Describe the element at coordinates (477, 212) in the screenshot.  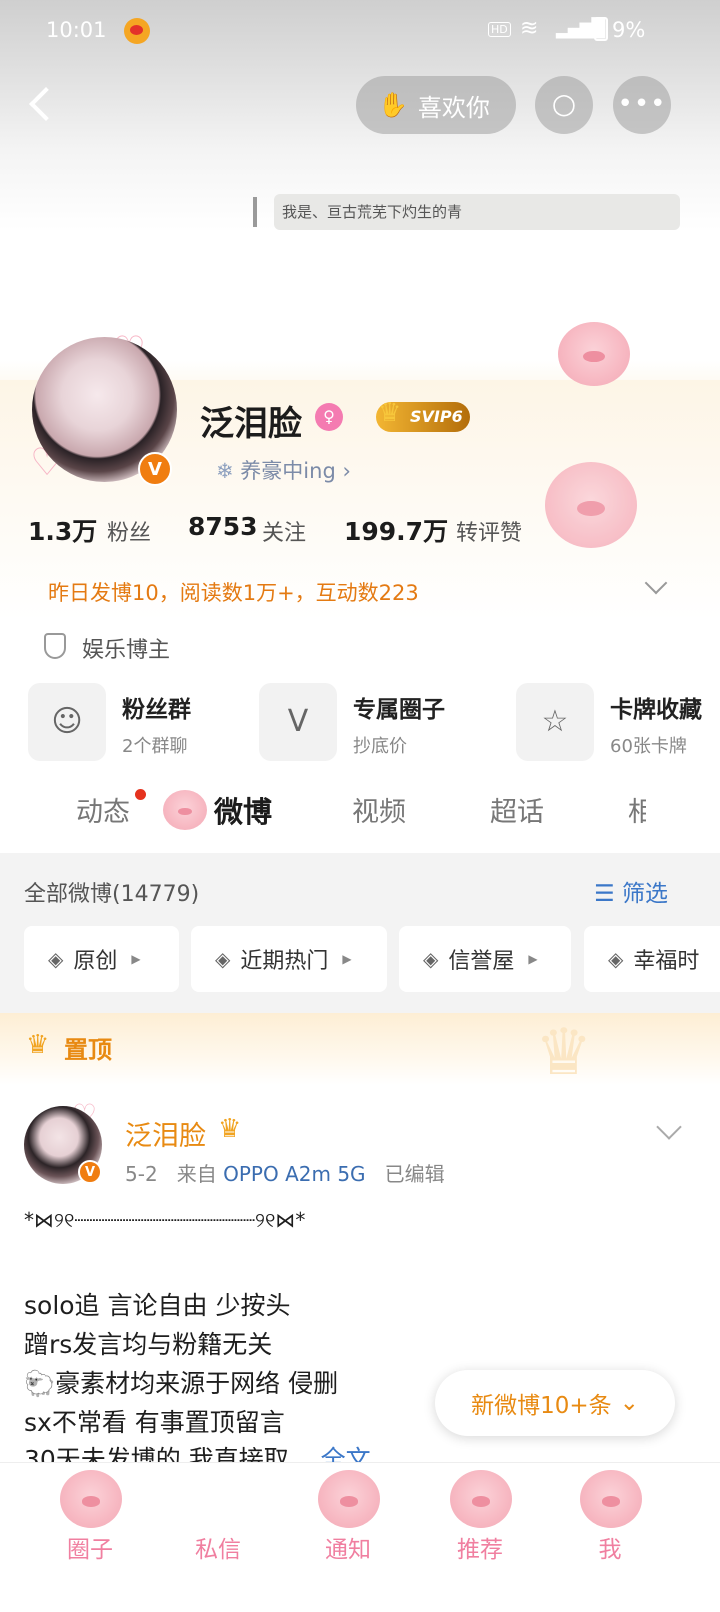
I see `signature-text: 我是、亘古荒芜下灼生的青` at that location.